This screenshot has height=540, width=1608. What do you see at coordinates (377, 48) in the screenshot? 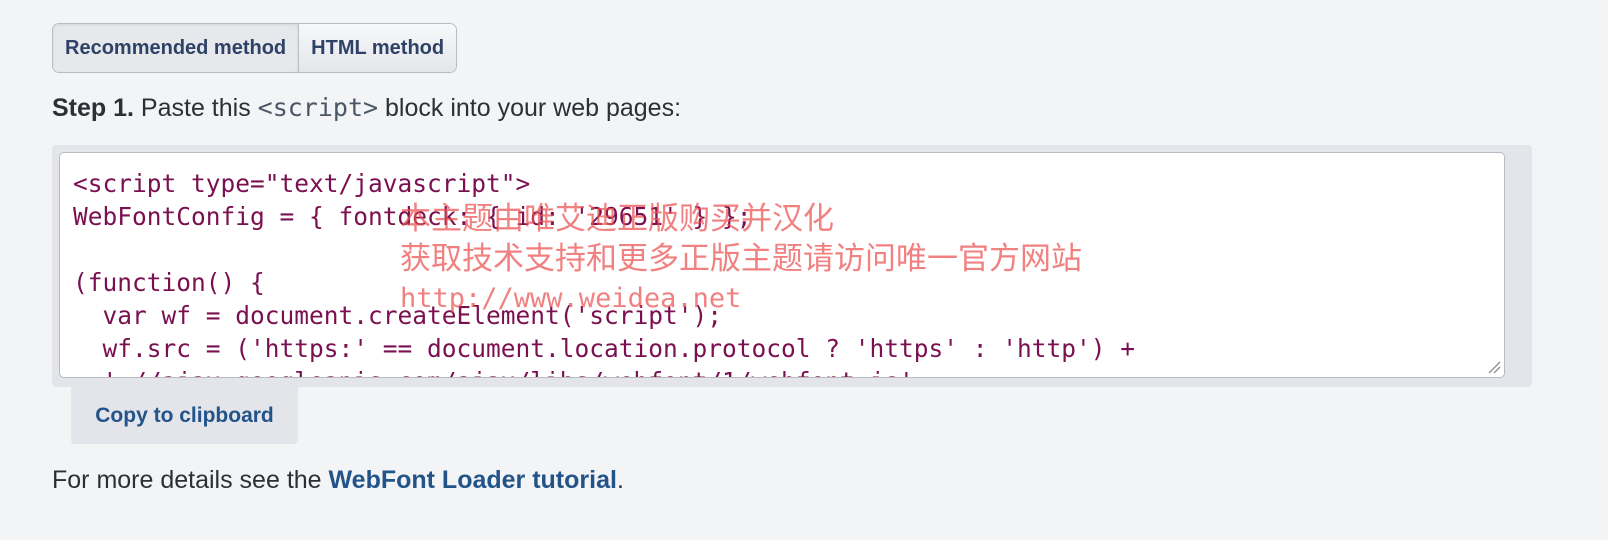
I see `tab-html-method: HTML method` at bounding box center [377, 48].